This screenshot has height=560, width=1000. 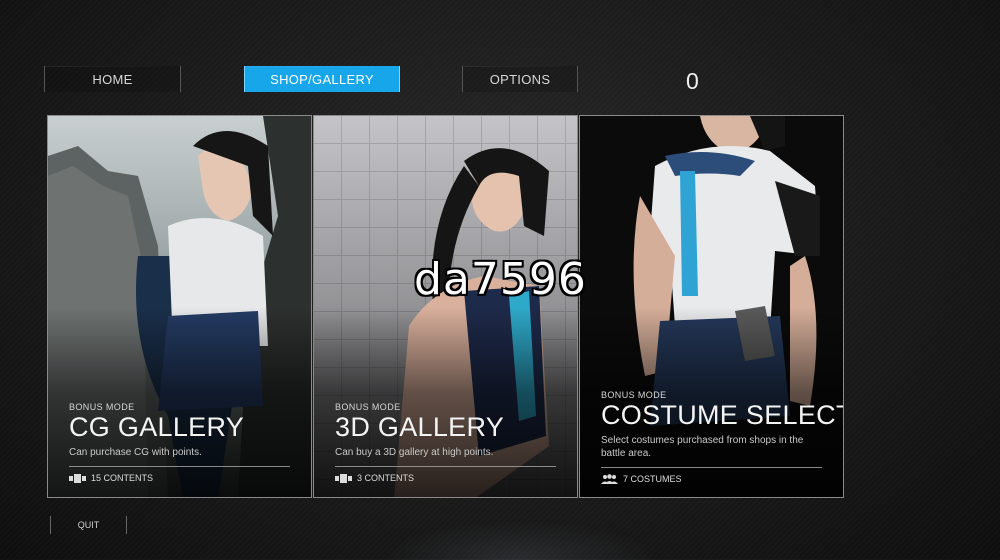 I want to click on card-count: 15 CONTENTS, so click(x=179, y=478).